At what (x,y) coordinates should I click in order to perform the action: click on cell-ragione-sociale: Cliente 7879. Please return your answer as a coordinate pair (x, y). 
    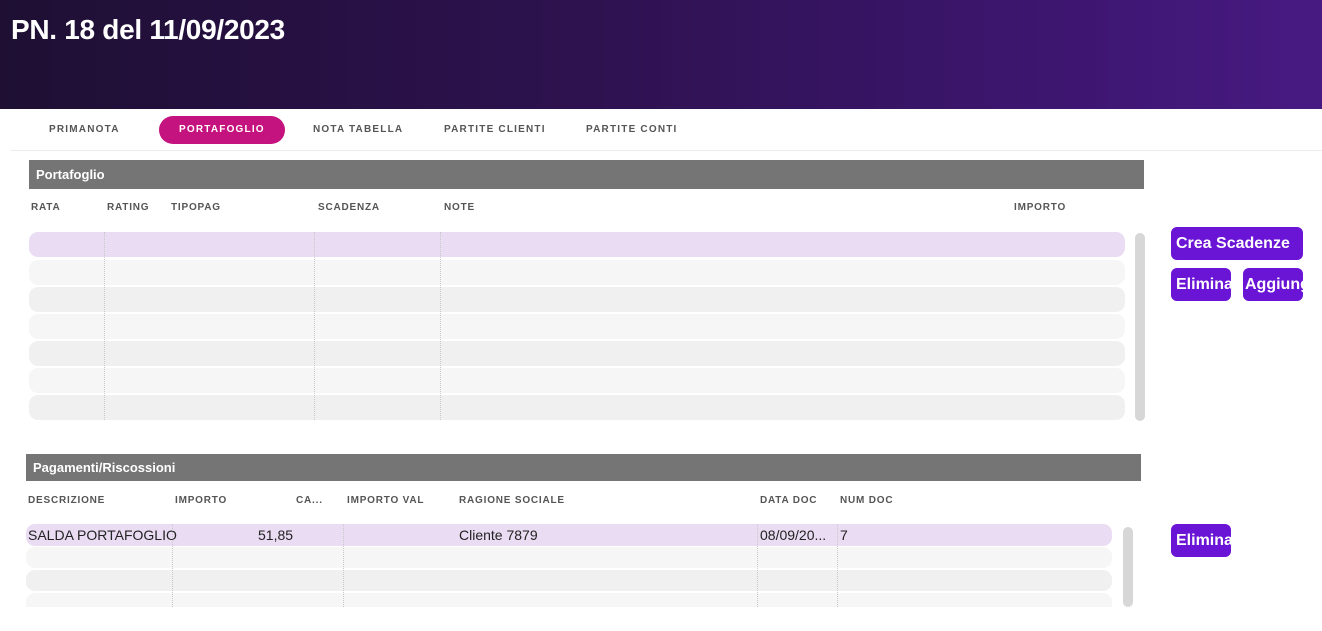
    Looking at the image, I should click on (498, 535).